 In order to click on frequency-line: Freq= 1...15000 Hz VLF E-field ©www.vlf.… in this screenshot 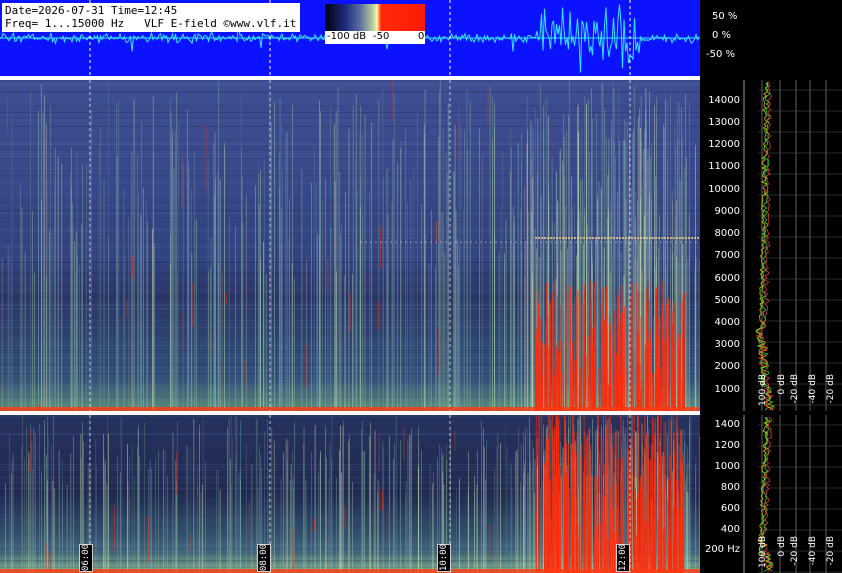, I will do `click(151, 23)`.